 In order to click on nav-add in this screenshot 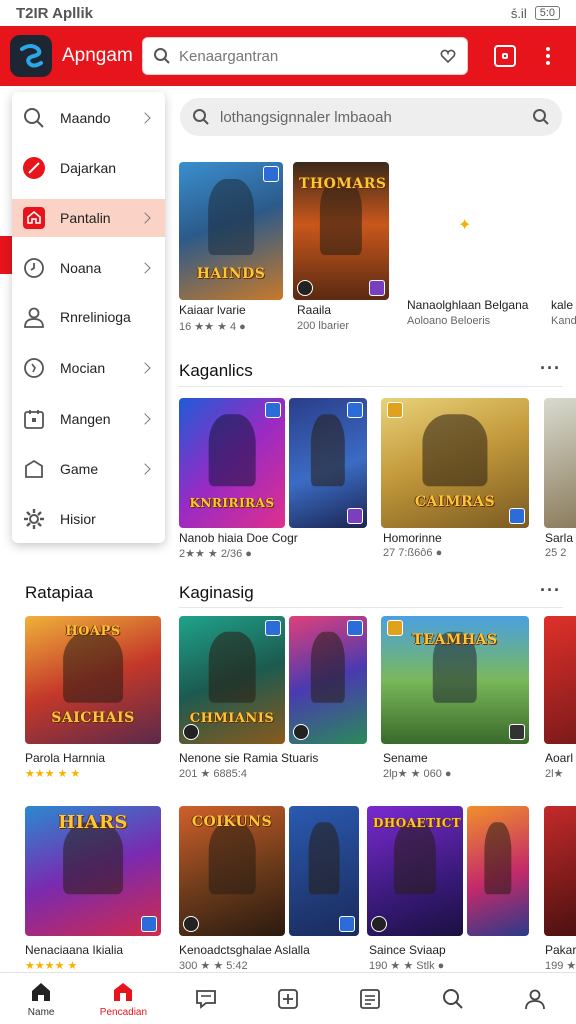, I will do `click(288, 998)`.